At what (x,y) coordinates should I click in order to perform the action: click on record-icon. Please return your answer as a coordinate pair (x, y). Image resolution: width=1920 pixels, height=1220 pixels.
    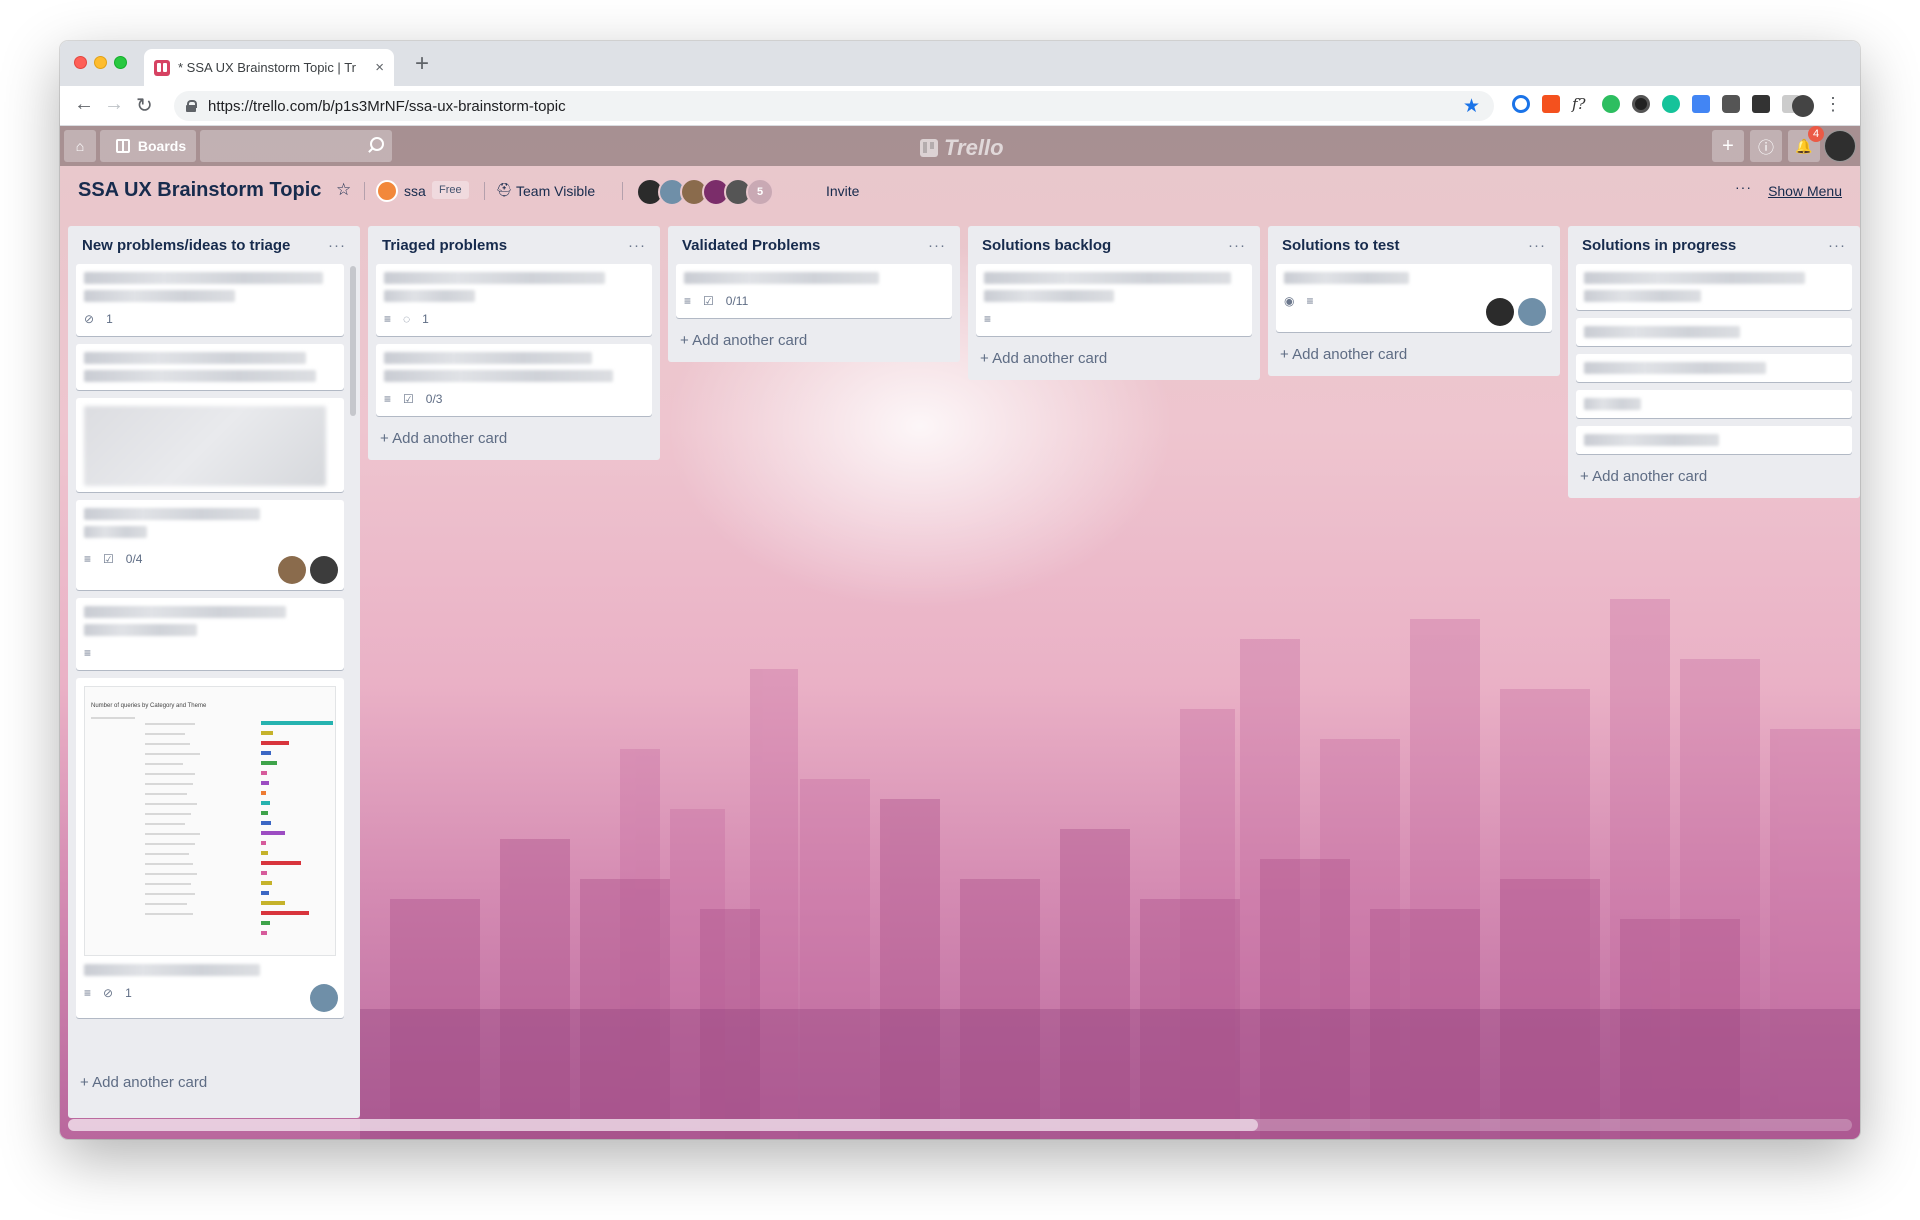
    Looking at the image, I should click on (1641, 104).